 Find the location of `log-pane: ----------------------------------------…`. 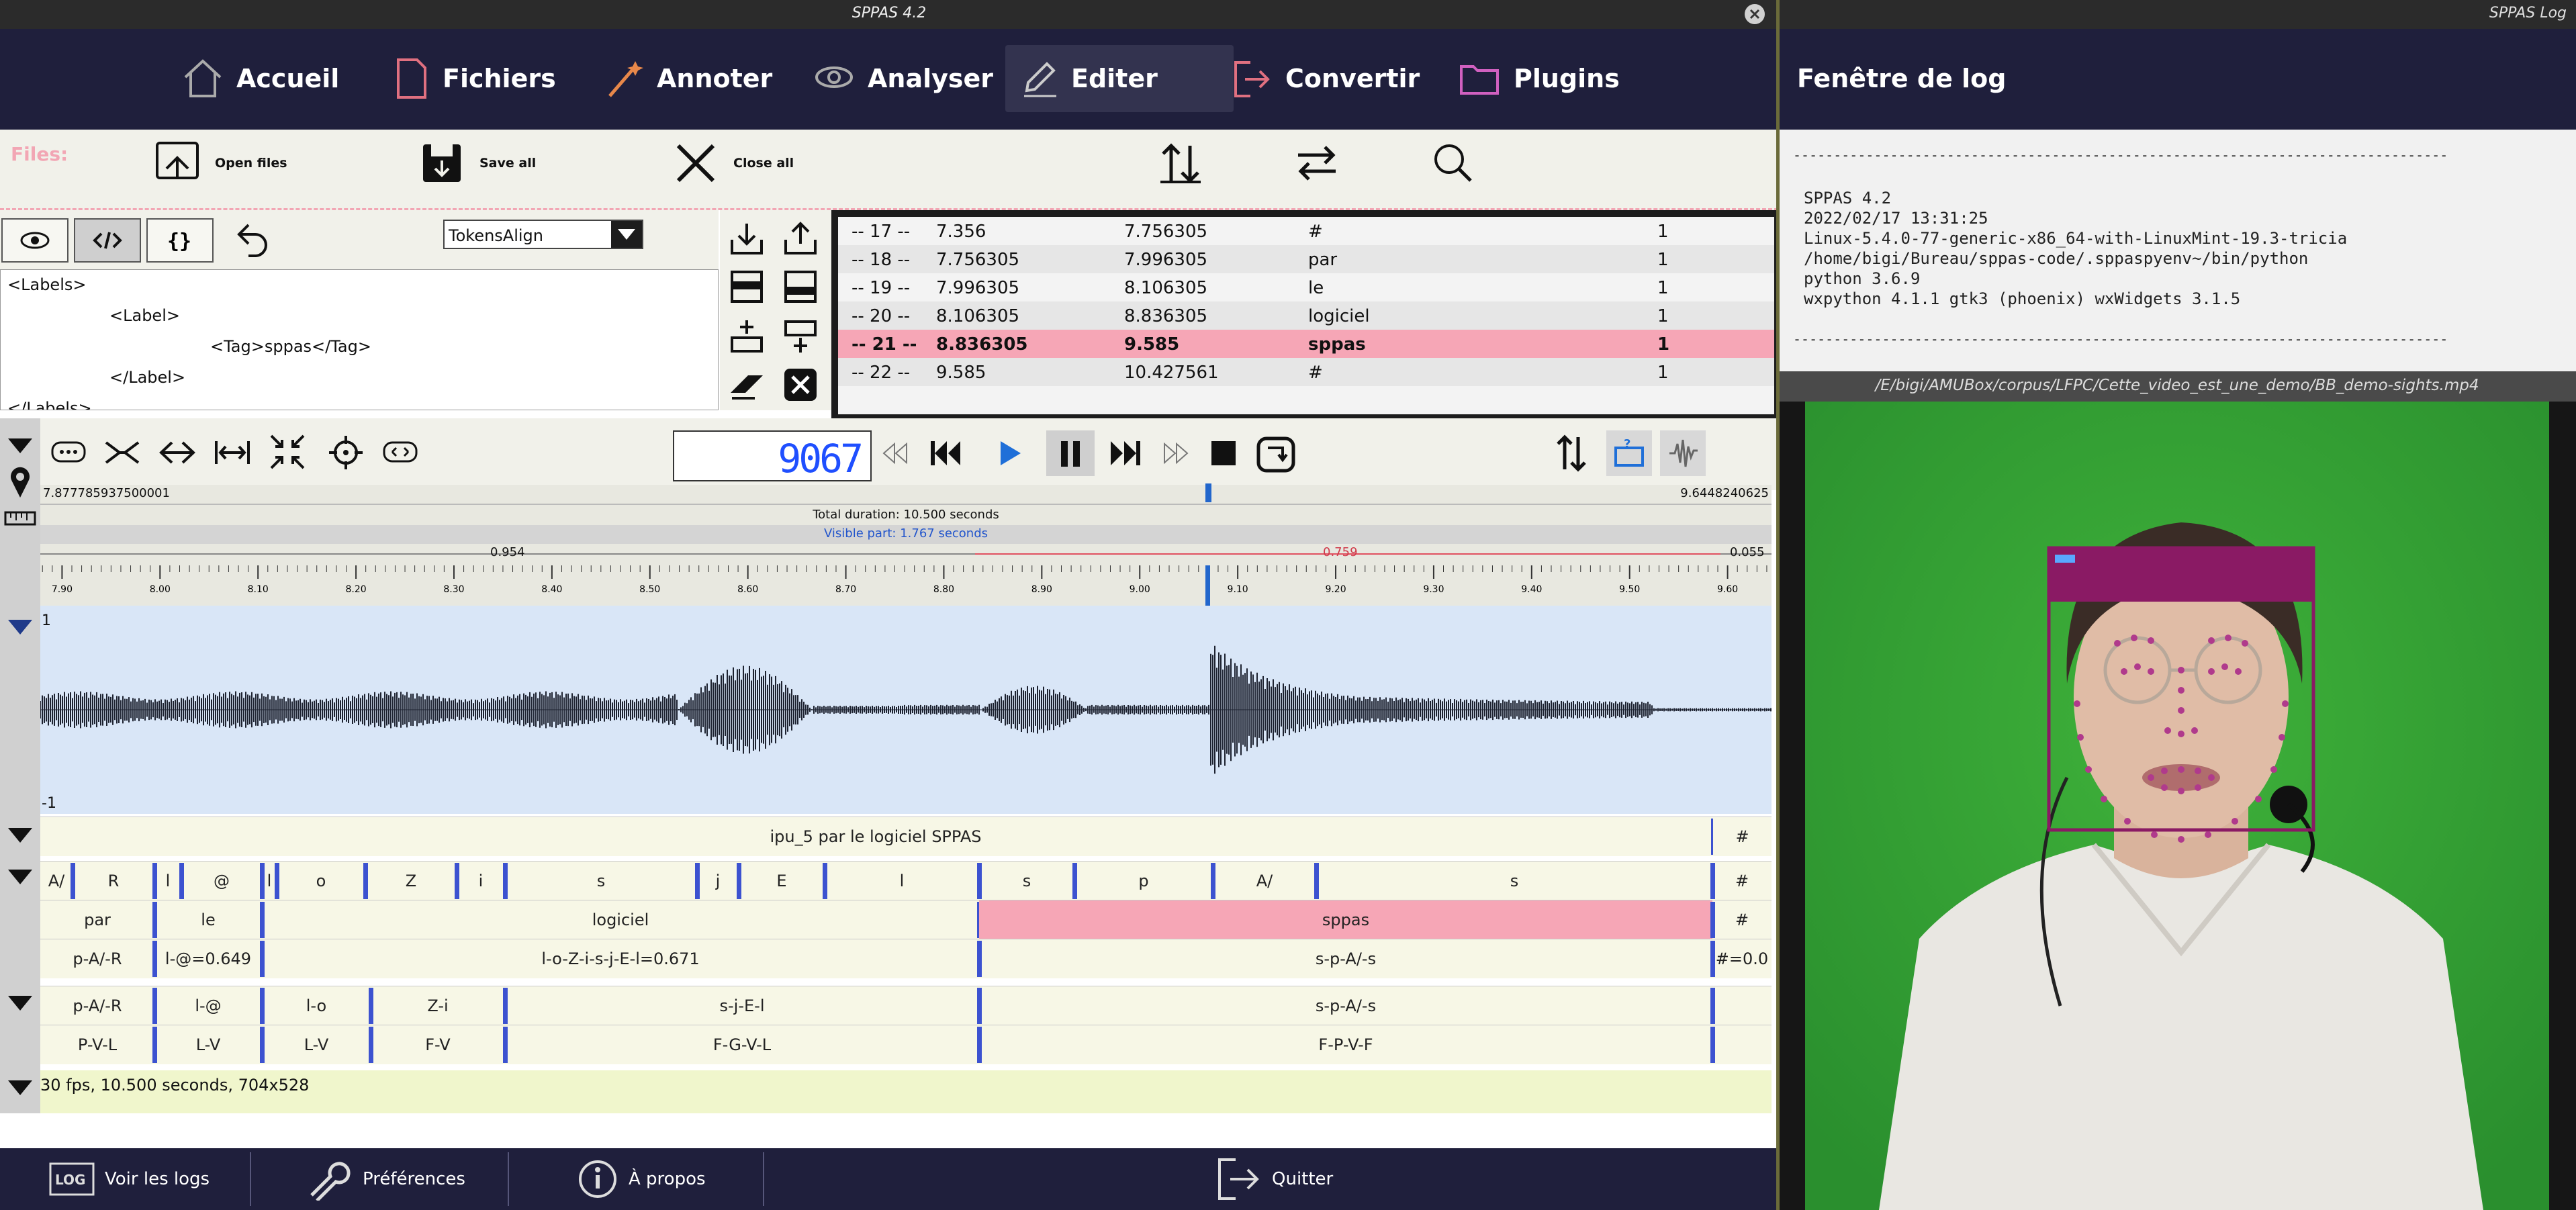

log-pane: ----------------------------------------… is located at coordinates (2177, 250).